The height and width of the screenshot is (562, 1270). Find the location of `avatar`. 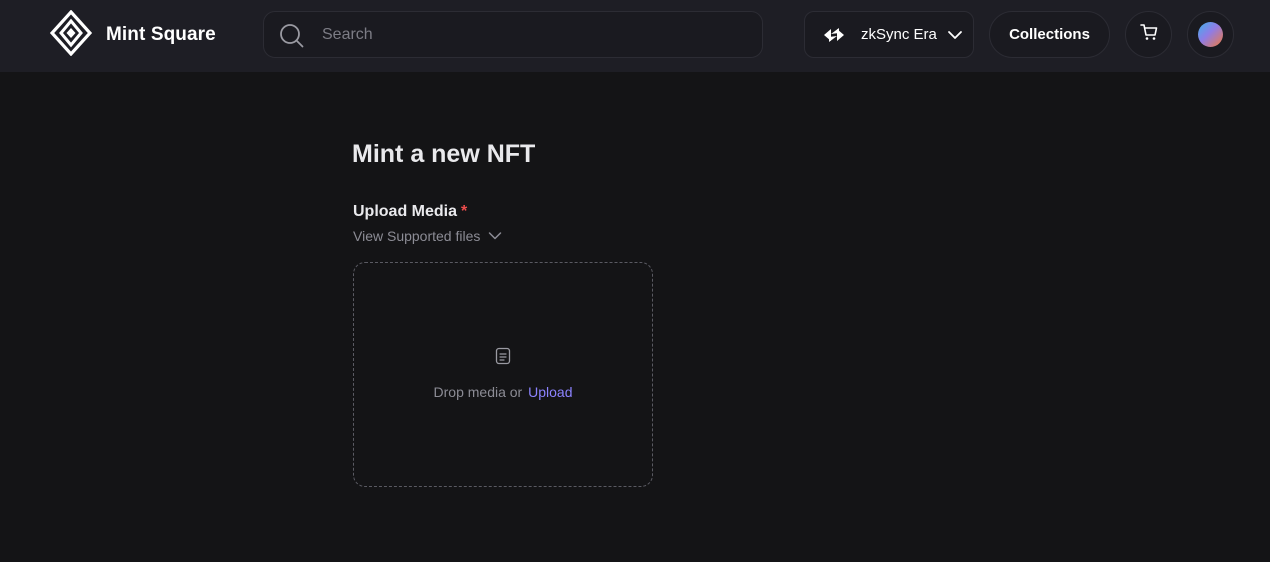

avatar is located at coordinates (1210, 34).